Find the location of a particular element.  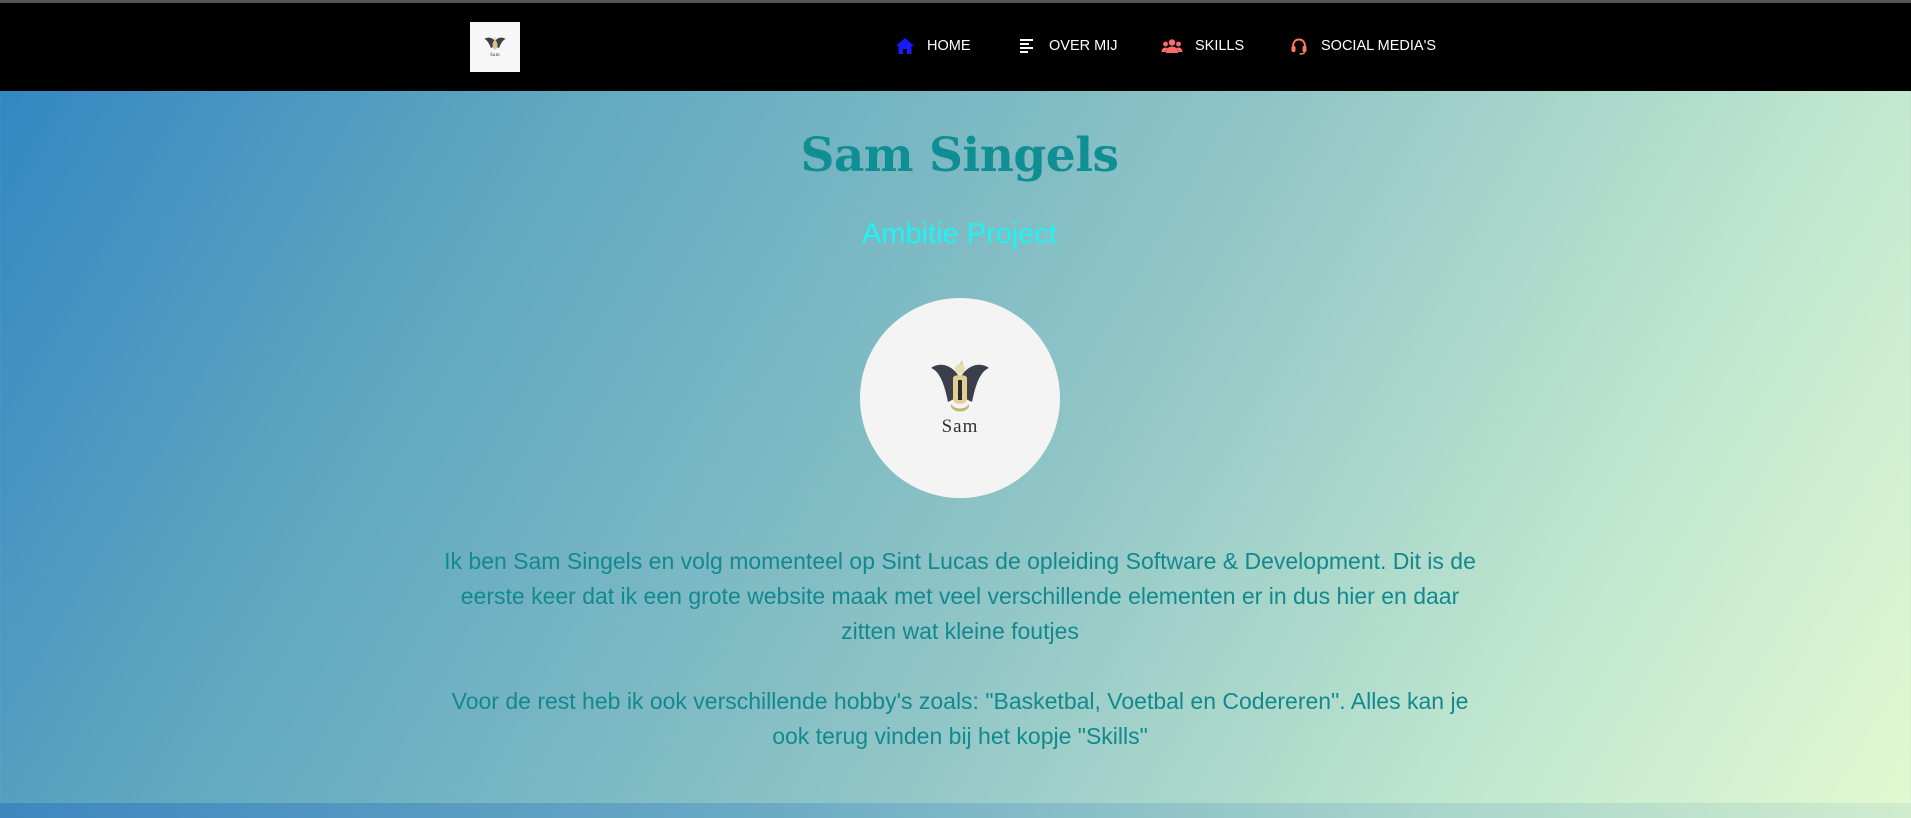

nav-logo-text: Sam is located at coordinates (495, 55).